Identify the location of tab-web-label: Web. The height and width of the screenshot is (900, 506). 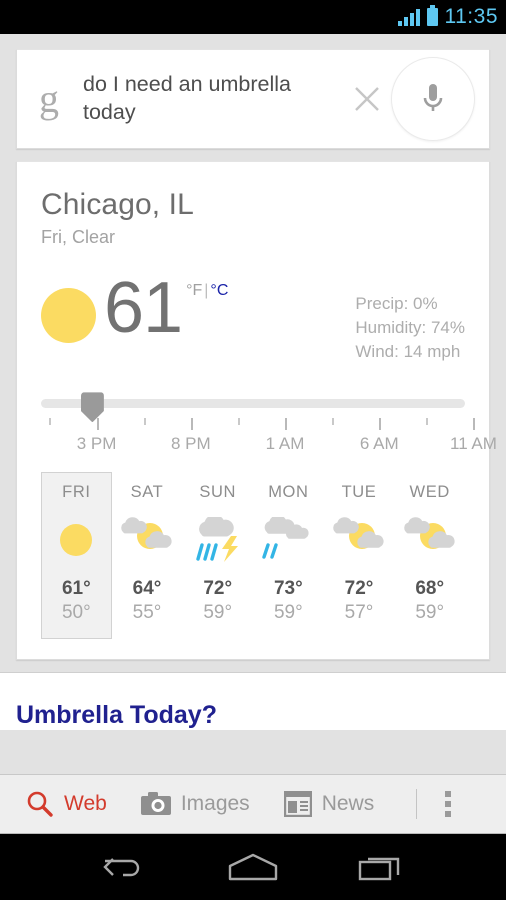
(85, 803).